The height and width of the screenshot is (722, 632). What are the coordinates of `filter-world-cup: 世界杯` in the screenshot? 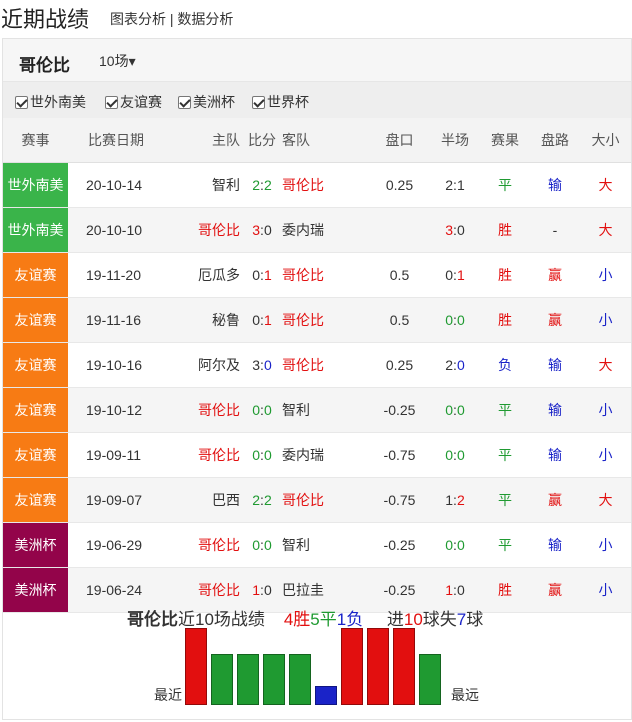 It's located at (280, 102).